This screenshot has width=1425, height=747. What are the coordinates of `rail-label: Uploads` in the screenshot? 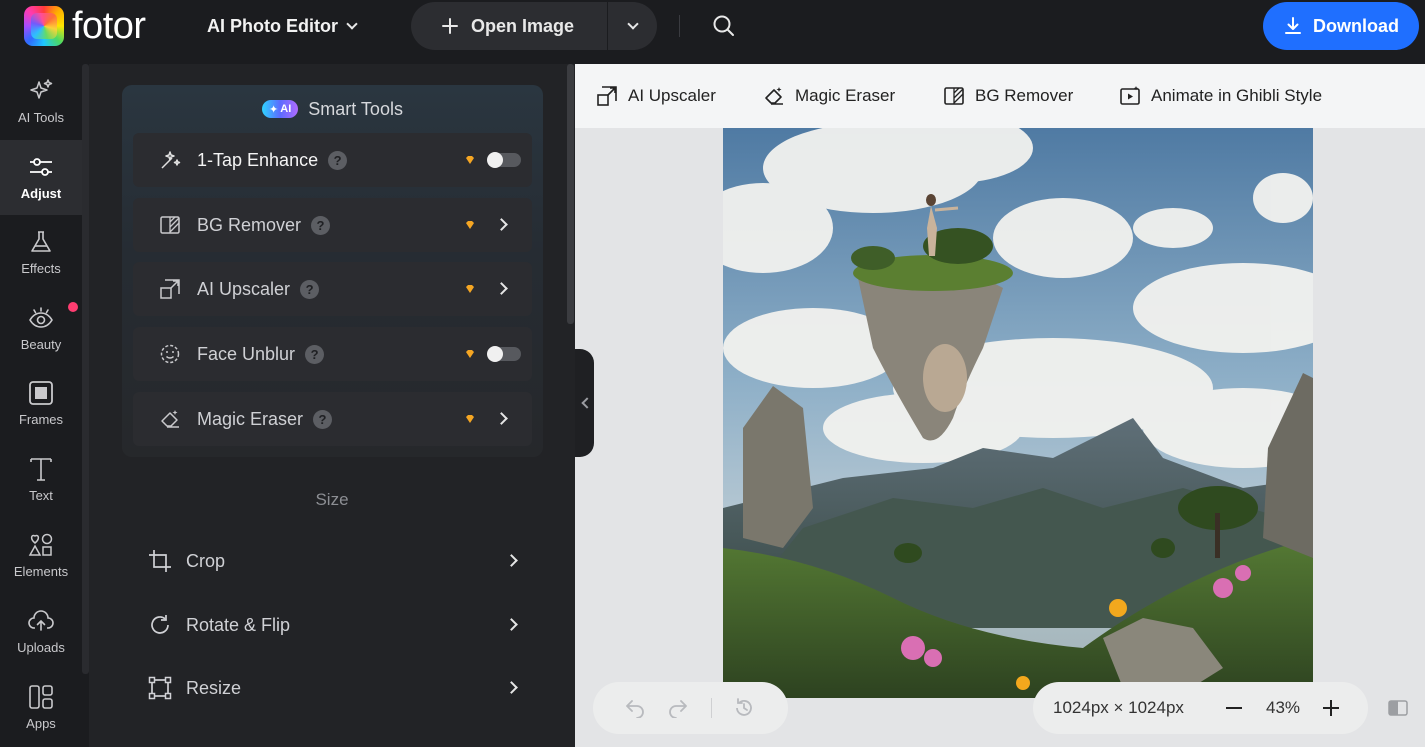 It's located at (41, 647).